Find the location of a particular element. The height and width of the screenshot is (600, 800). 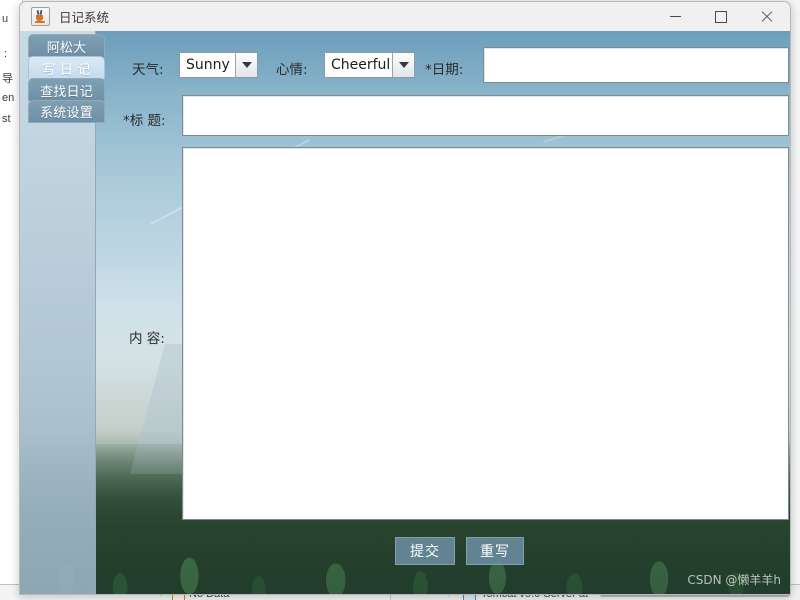

sidebar-tab-label: 写 日 记 is located at coordinates (66, 70).